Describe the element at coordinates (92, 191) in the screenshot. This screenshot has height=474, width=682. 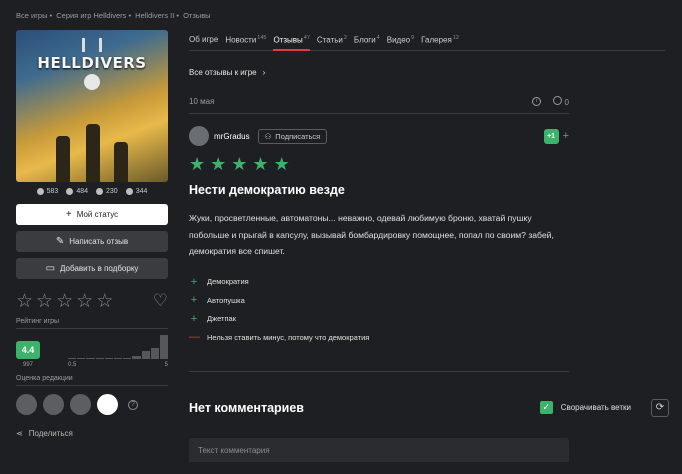
I see `game-stats: 583 484 230 344` at that location.